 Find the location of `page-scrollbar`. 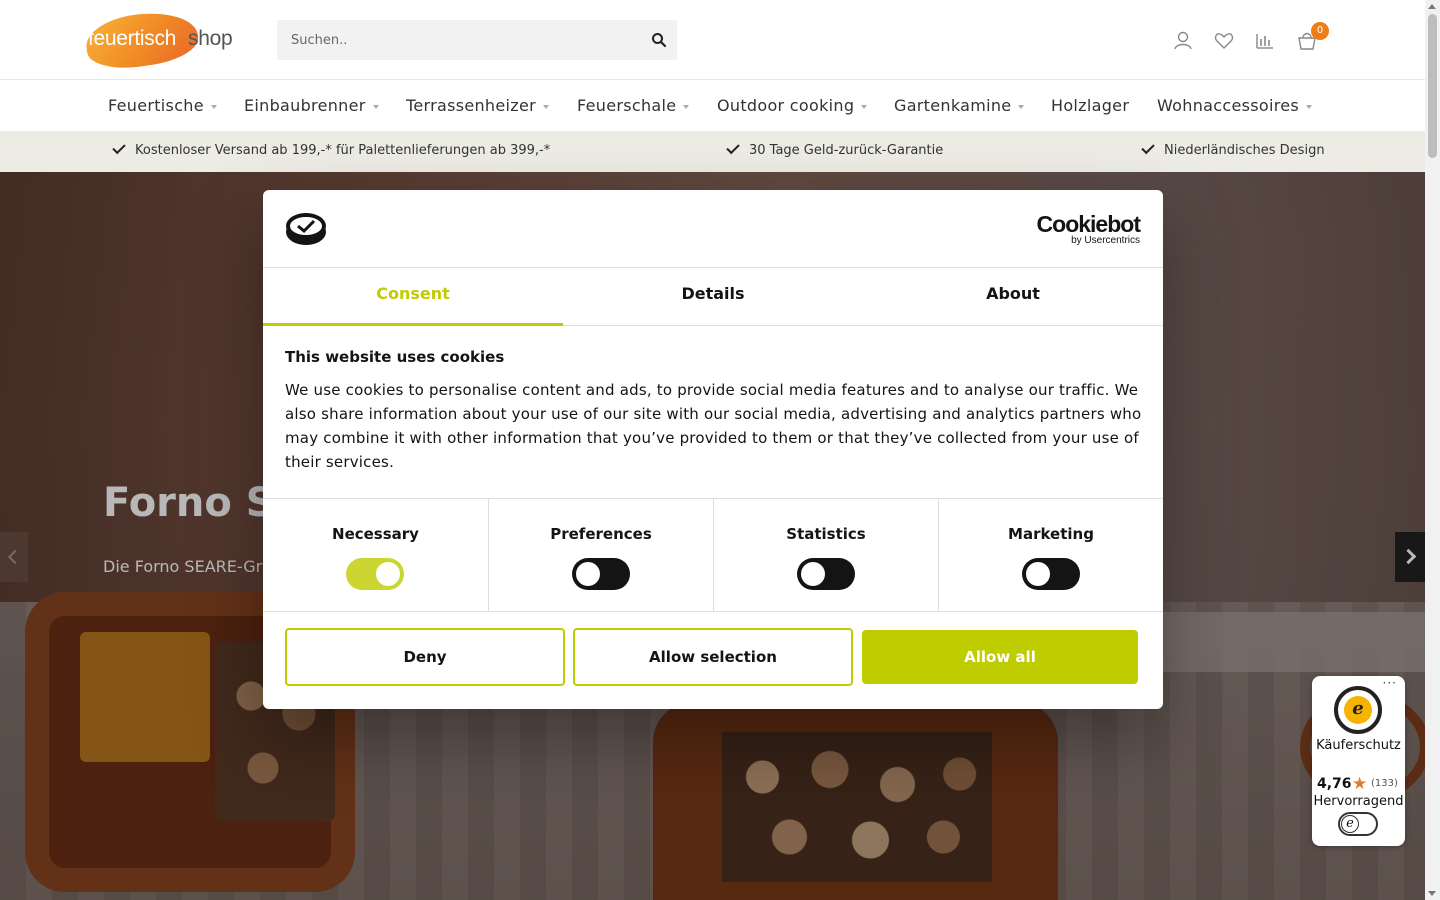

page-scrollbar is located at coordinates (1432, 450).